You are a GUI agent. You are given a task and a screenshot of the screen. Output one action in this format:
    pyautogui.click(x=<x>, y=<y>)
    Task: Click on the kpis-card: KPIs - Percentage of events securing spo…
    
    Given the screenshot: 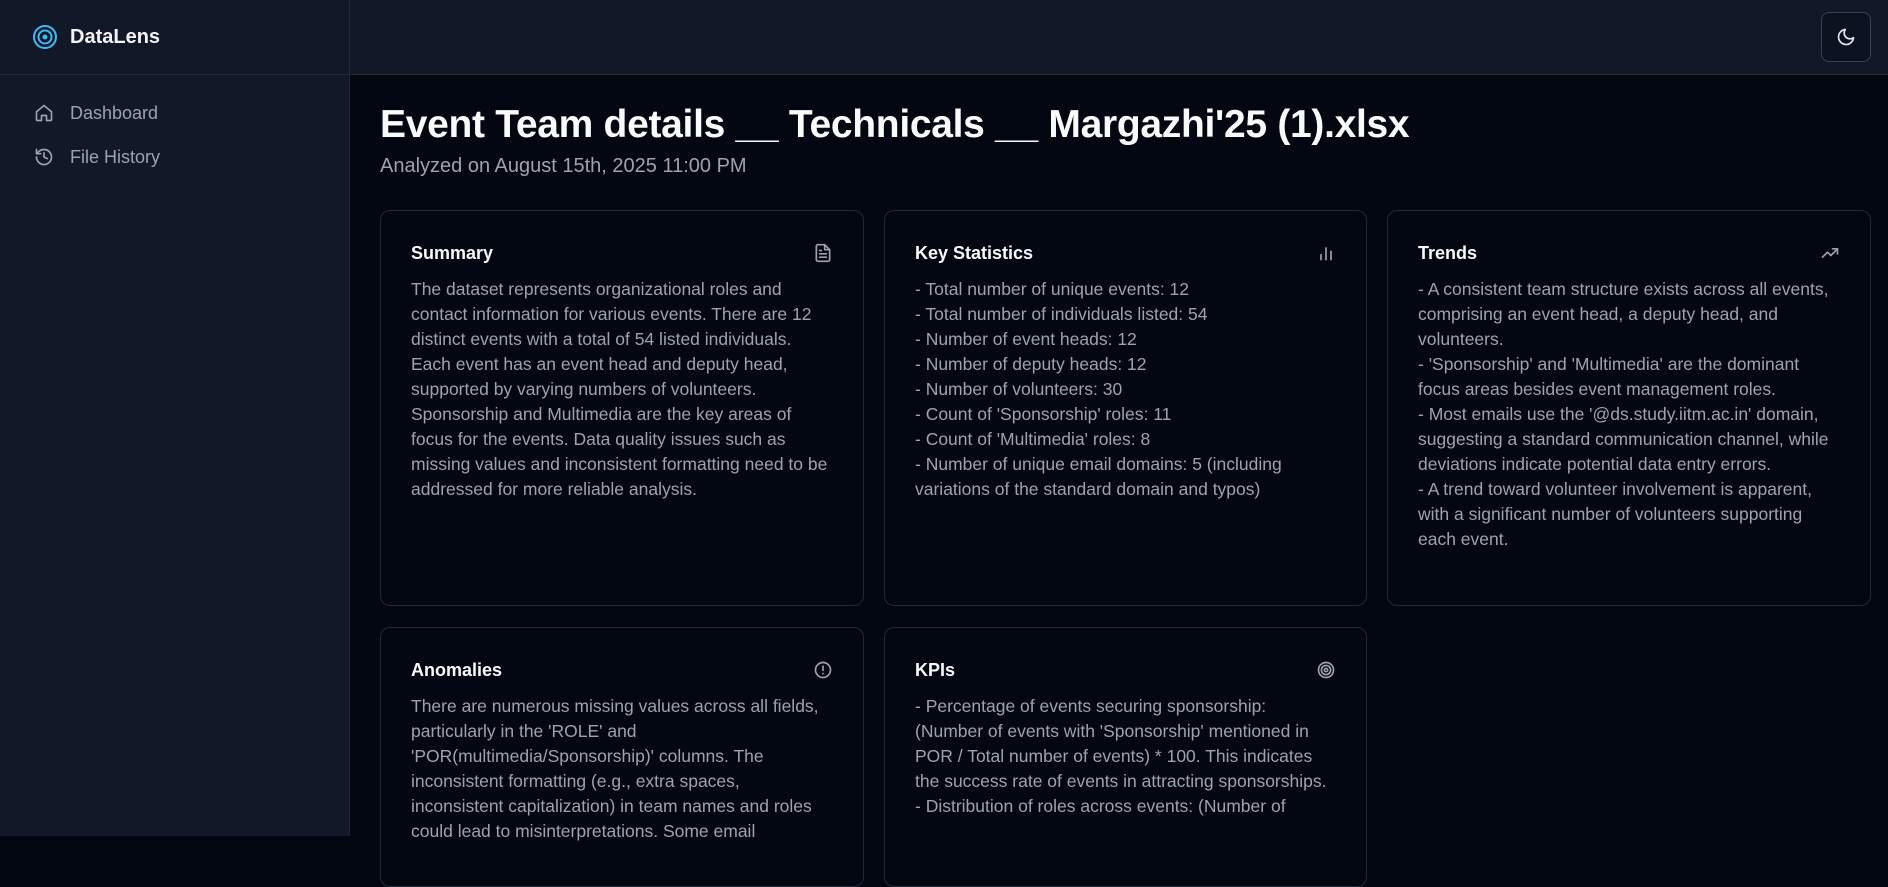 What is the action you would take?
    pyautogui.click(x=1125, y=757)
    